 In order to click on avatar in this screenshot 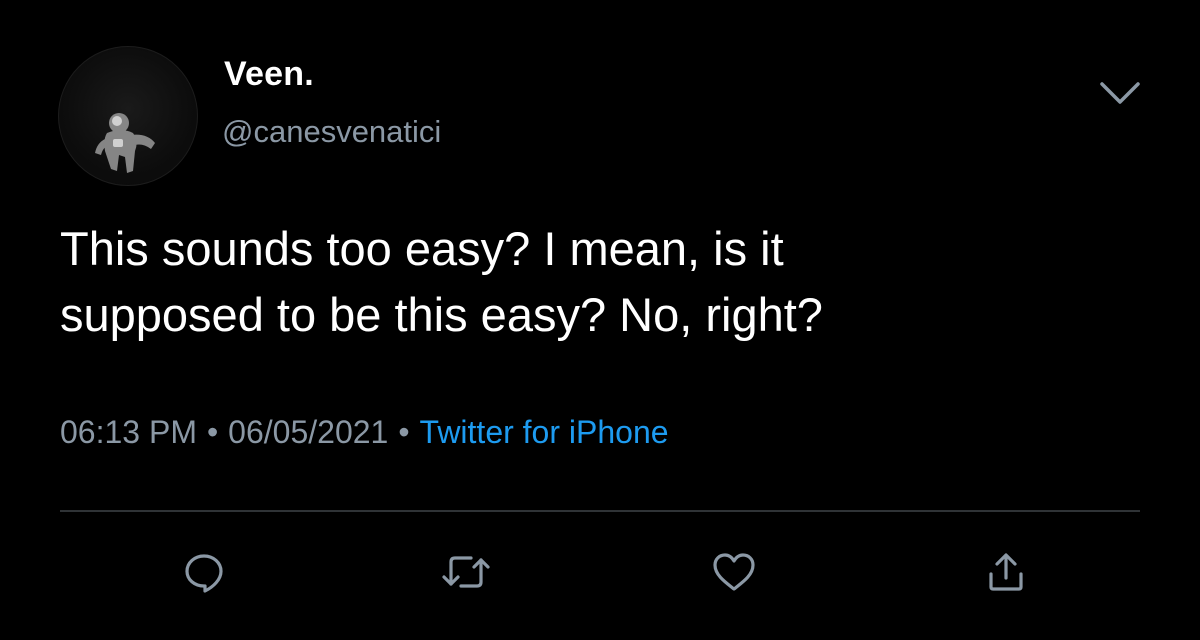, I will do `click(128, 116)`.